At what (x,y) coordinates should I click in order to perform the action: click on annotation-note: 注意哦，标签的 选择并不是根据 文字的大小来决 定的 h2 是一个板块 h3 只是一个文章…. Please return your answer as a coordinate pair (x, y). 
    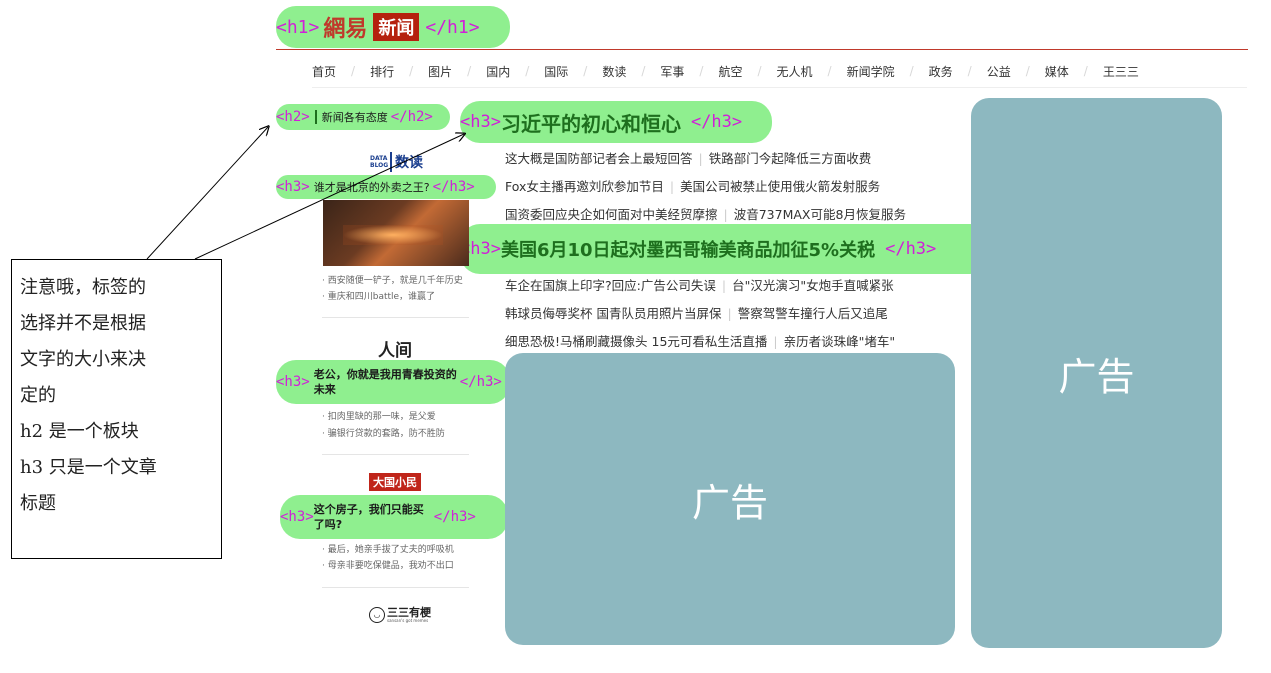
    Looking at the image, I should click on (116, 409).